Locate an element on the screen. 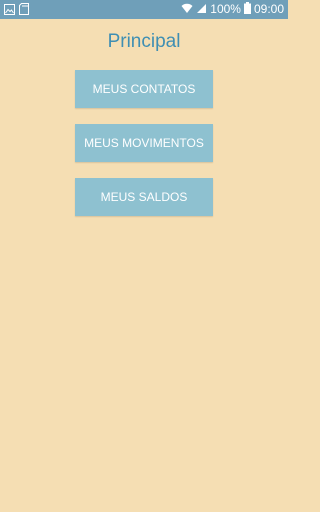  system-icons: 100% 09:00 is located at coordinates (232, 9).